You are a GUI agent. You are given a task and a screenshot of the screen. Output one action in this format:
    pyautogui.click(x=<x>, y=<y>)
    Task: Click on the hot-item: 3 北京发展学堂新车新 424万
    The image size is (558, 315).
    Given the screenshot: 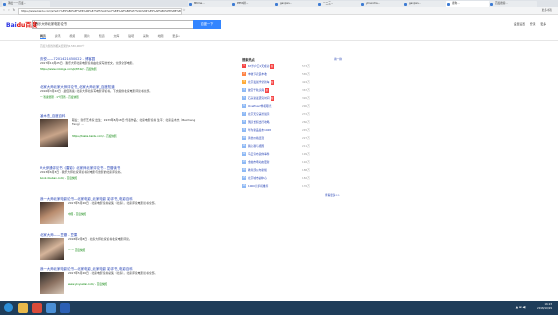 What is the action you would take?
    pyautogui.click(x=292, y=82)
    